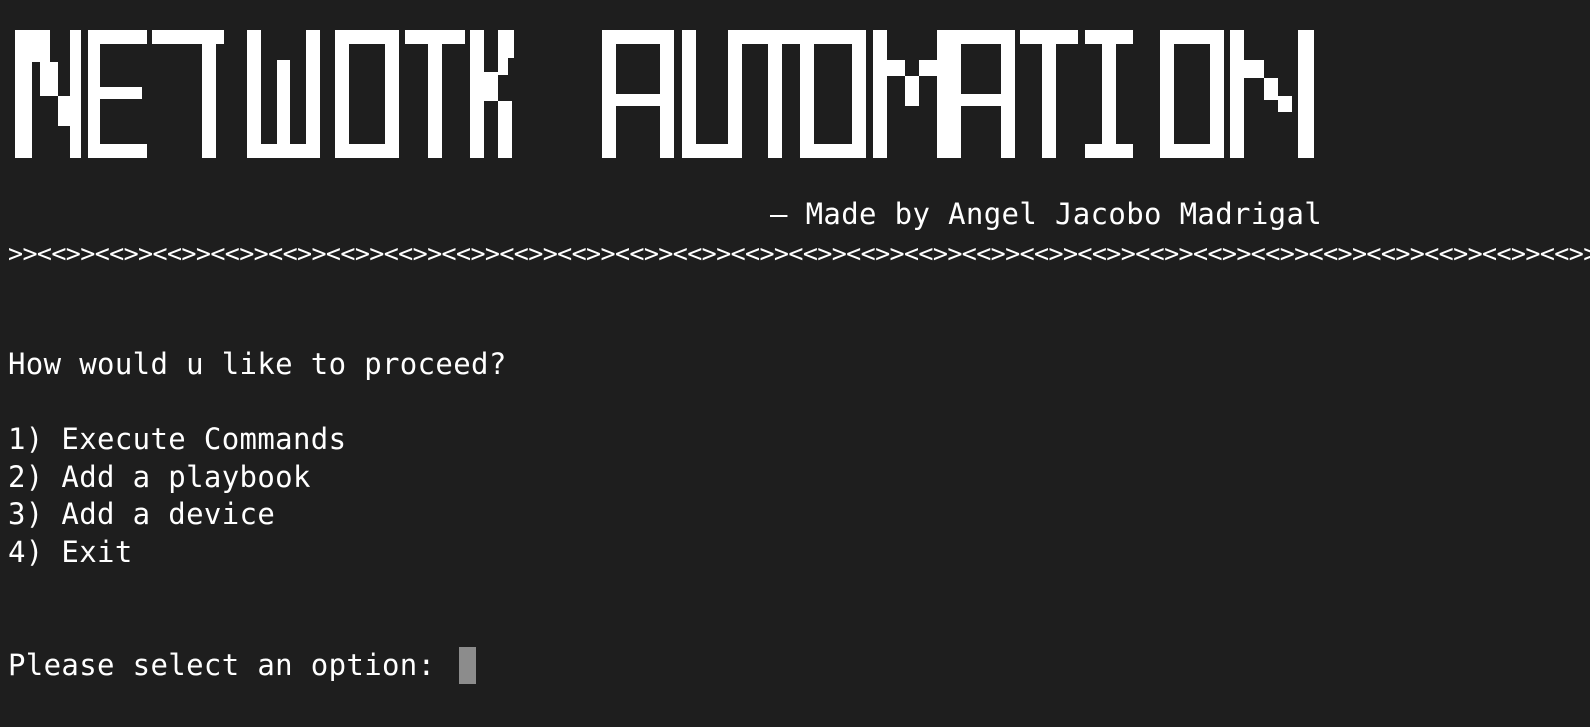 This screenshot has height=727, width=1590. I want to click on credit-line: — Made by Angel Jacobo Madrigal, so click(1046, 214).